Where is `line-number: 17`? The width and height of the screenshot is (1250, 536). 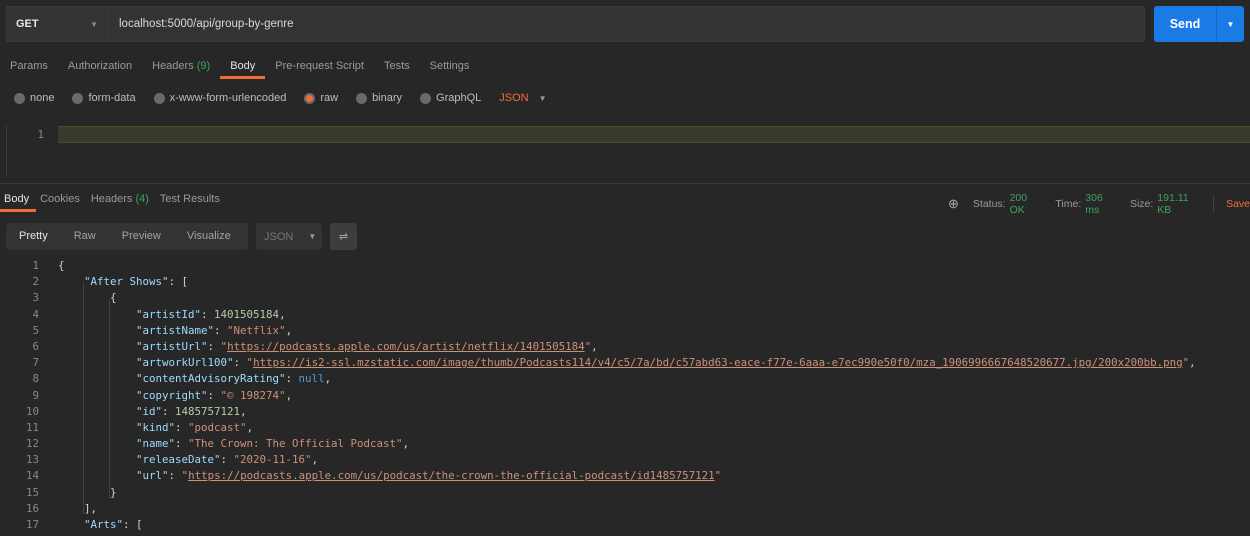
line-number: 17 is located at coordinates (32, 524).